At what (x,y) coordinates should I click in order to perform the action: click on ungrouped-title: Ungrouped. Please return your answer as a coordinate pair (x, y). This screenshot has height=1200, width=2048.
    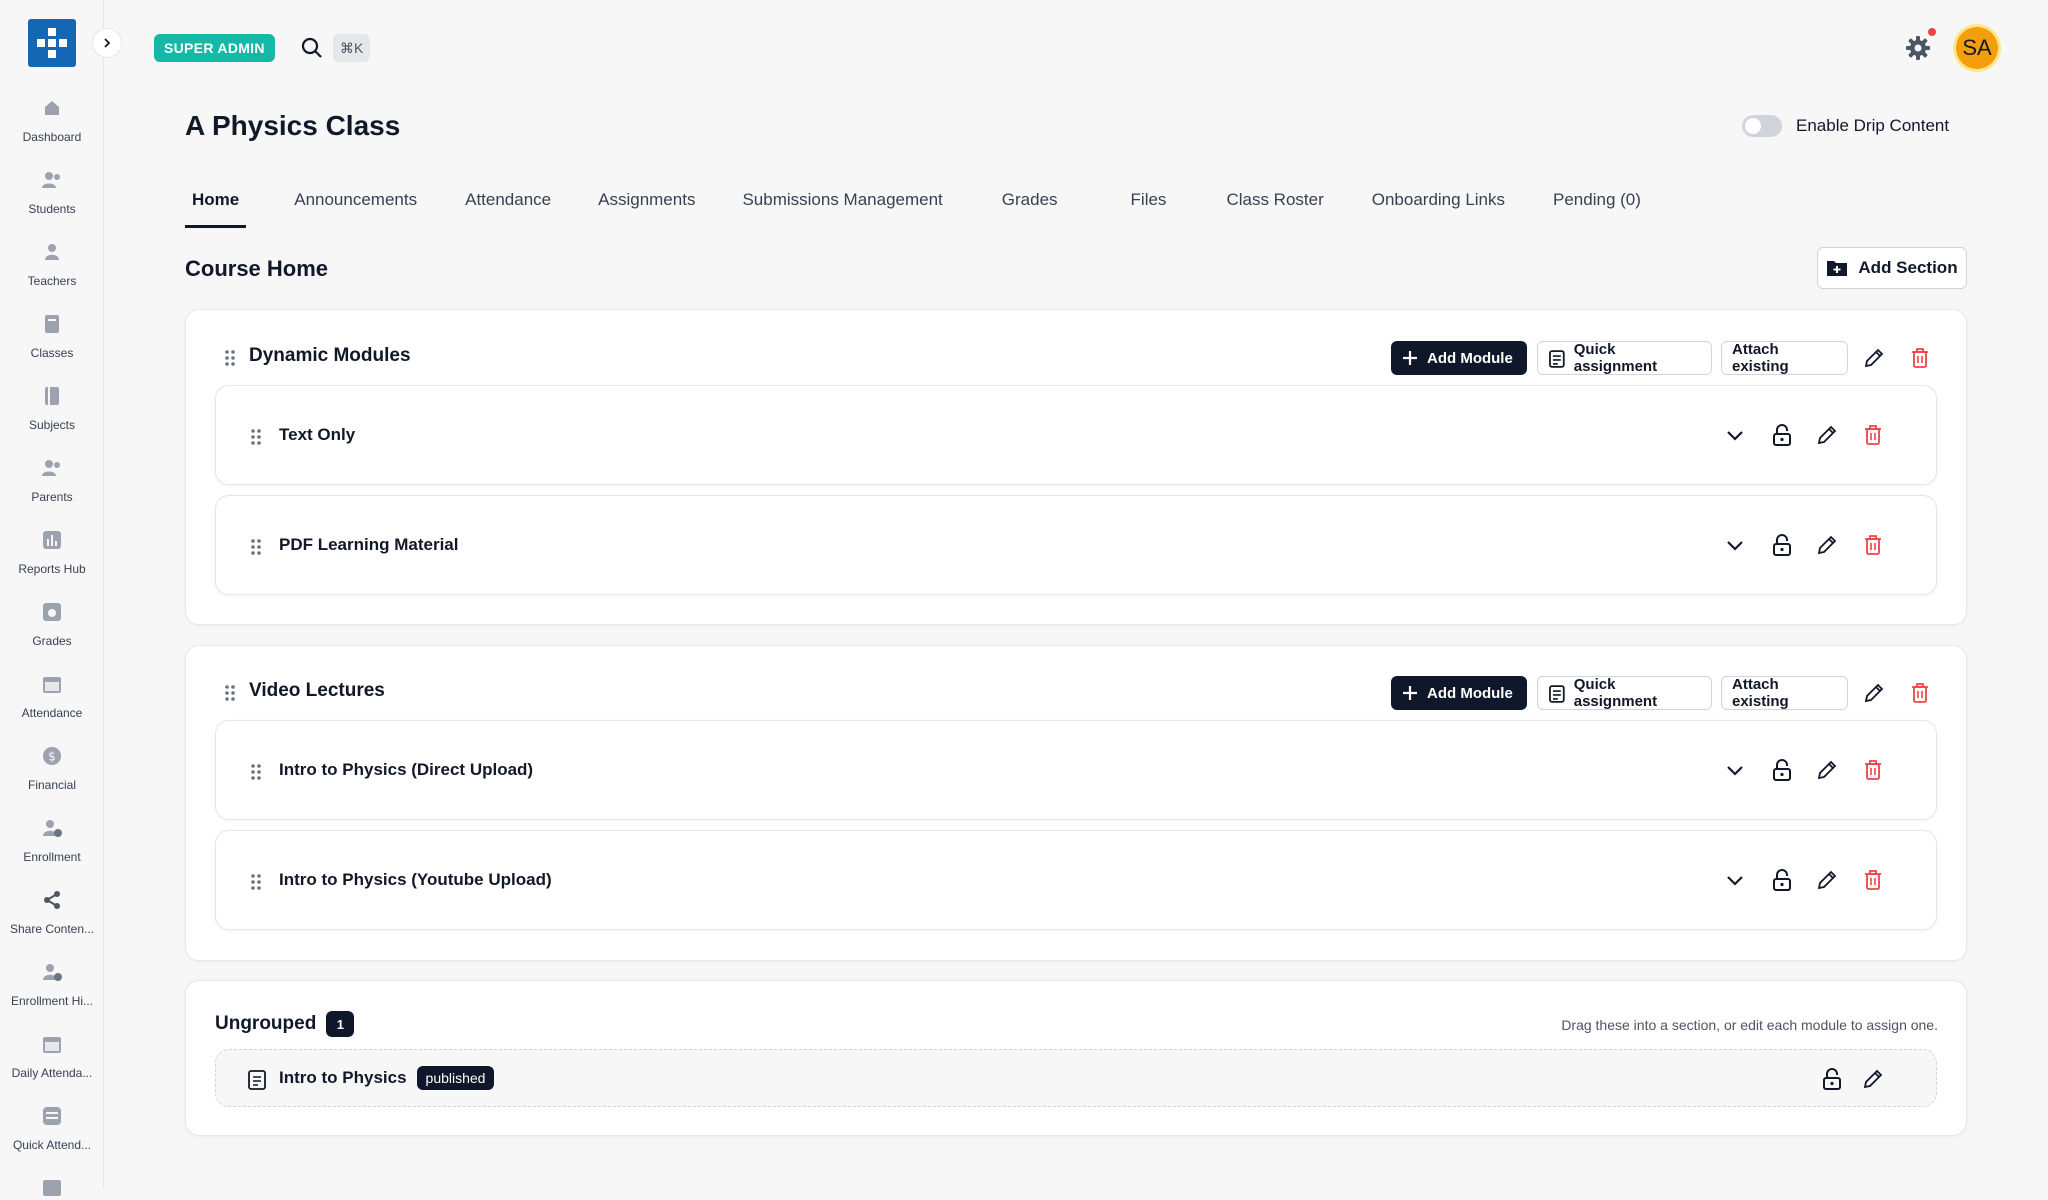
    Looking at the image, I should click on (266, 1023).